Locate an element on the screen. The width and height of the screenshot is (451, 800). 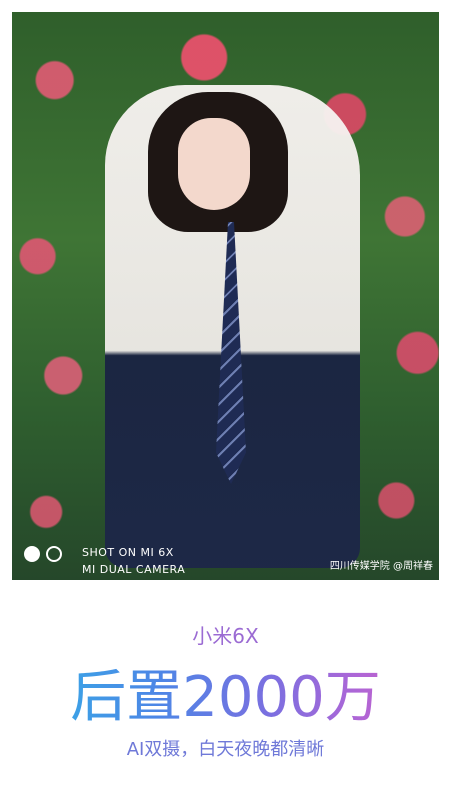
camera-dot-filled-icon is located at coordinates (32, 554).